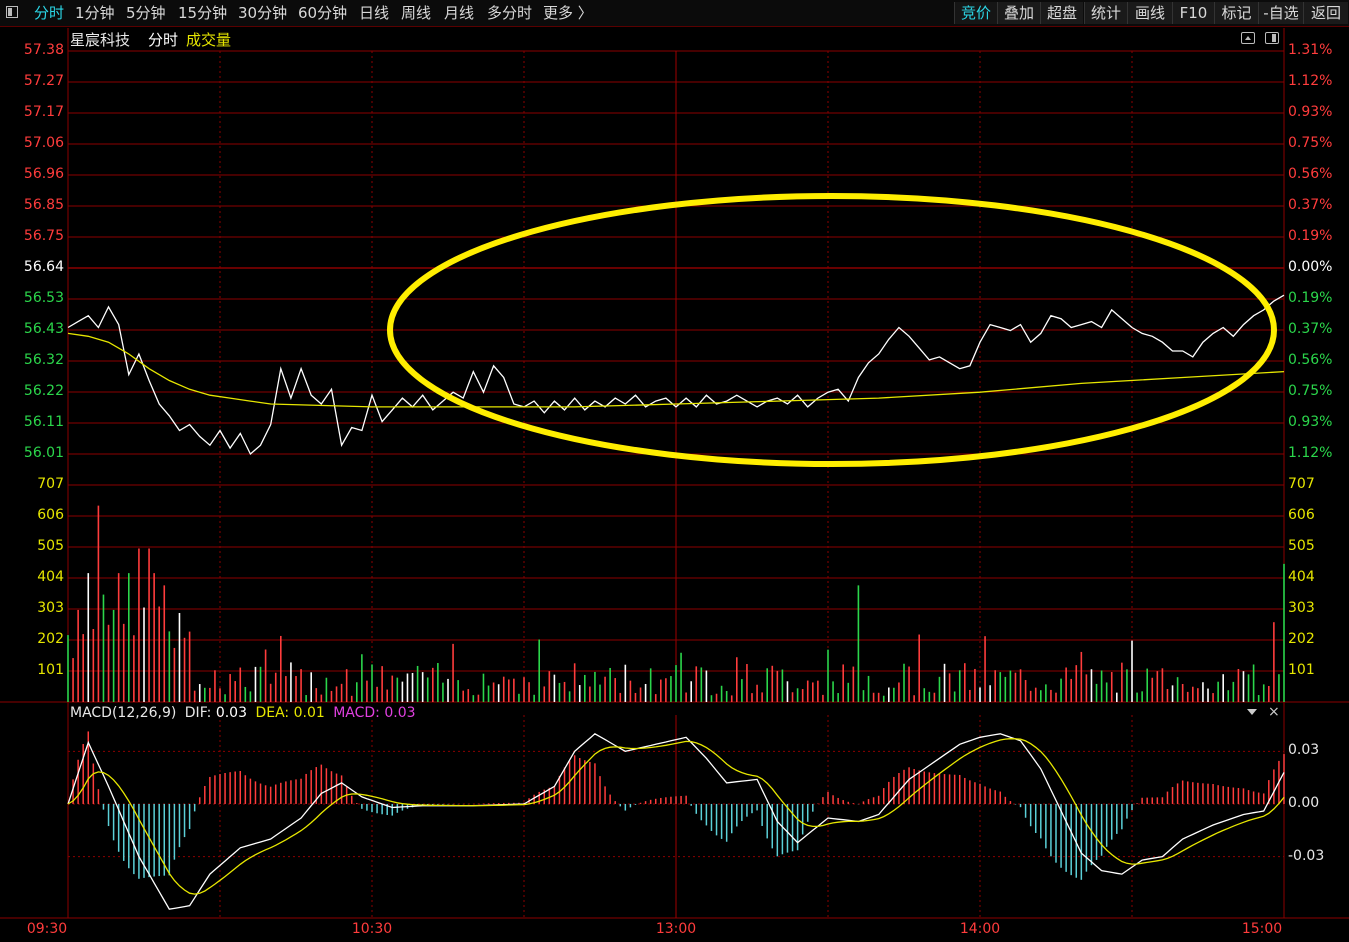 The height and width of the screenshot is (942, 1349). What do you see at coordinates (43, 81) in the screenshot?
I see `price-tick-left: 57.27` at bounding box center [43, 81].